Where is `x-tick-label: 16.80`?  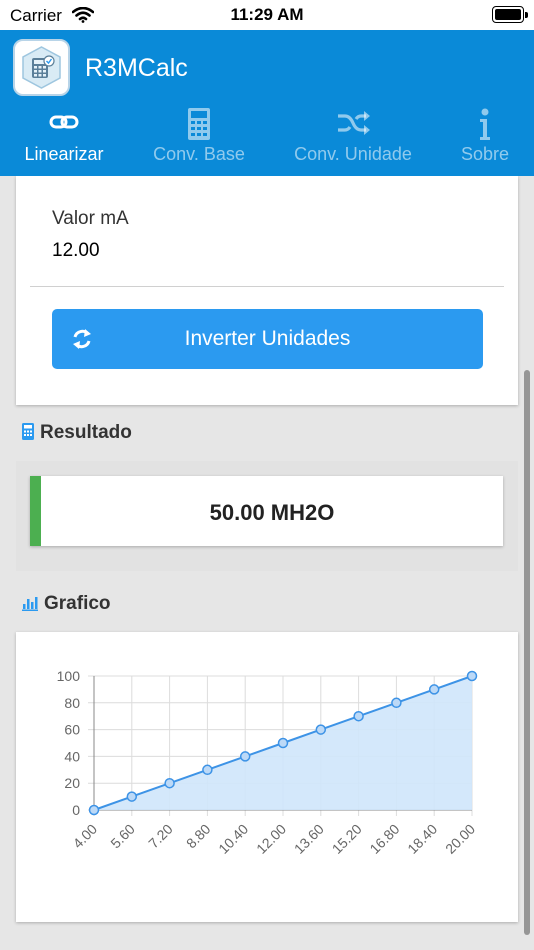
x-tick-label: 16.80 is located at coordinates (384, 839).